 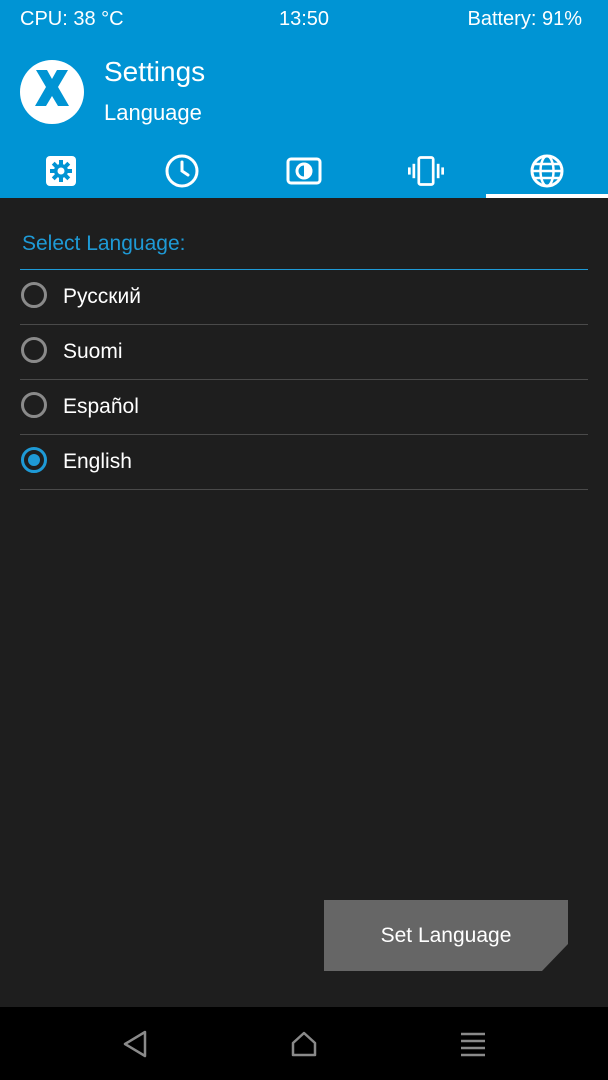 I want to click on language-option-english: English, so click(x=304, y=462).